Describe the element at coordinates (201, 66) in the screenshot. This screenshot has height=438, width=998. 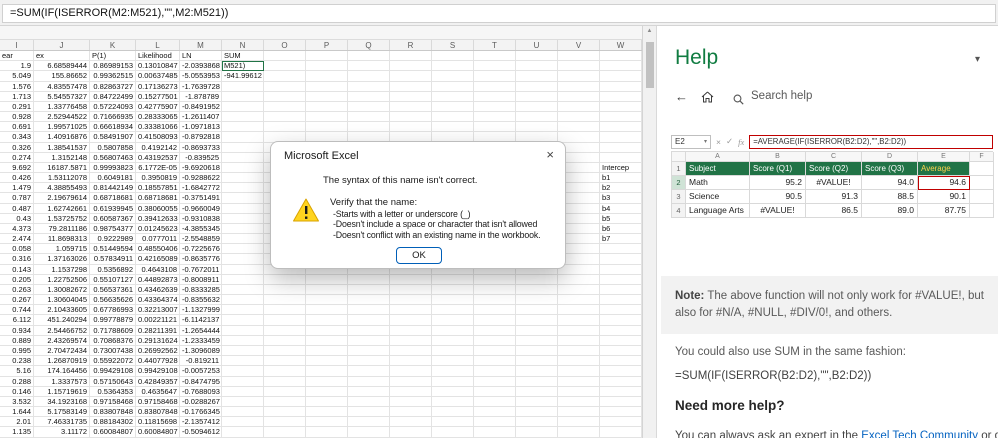
I see `cell: -2.0393868` at that location.